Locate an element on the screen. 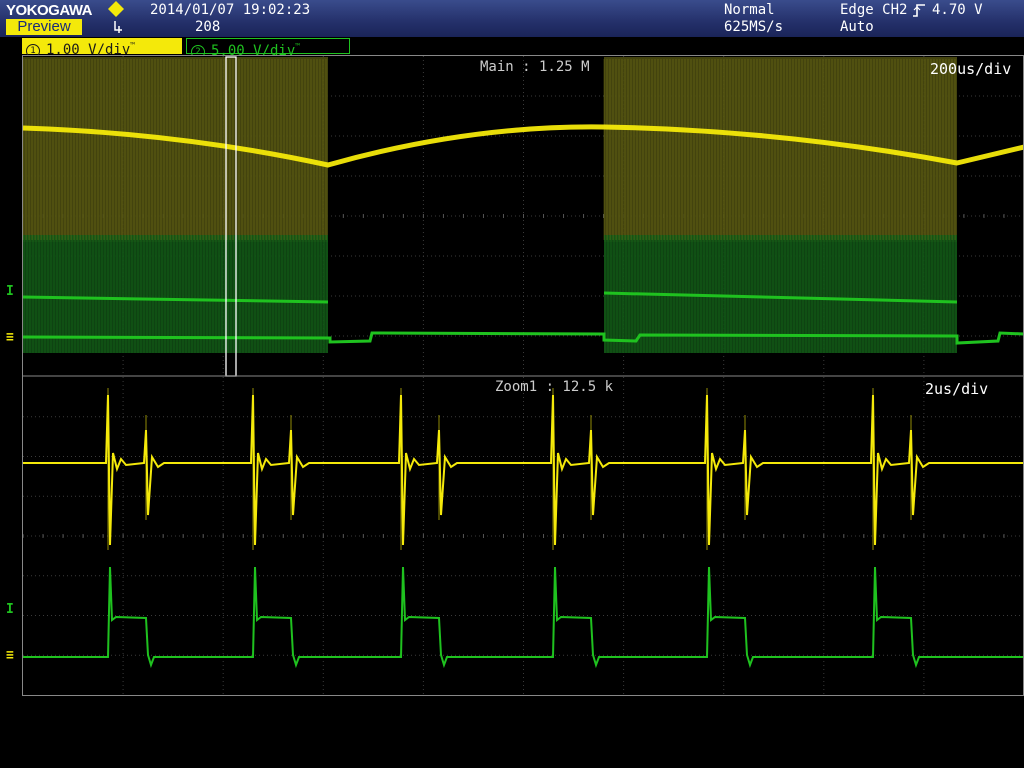 The height and width of the screenshot is (768, 1024). main-record-label: Main : 1.25 M is located at coordinates (535, 67).